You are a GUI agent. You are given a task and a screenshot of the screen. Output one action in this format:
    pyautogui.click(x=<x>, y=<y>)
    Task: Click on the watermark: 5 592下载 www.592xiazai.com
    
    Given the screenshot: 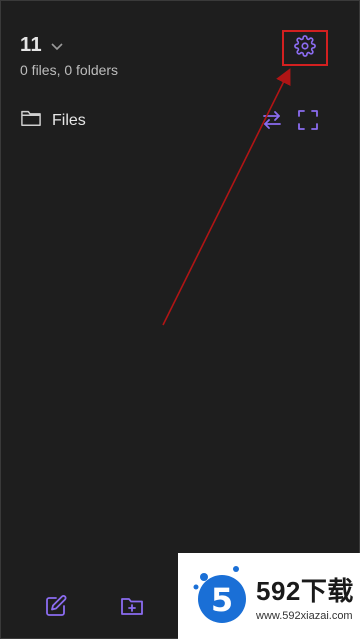 What is the action you would take?
    pyautogui.click(x=269, y=596)
    